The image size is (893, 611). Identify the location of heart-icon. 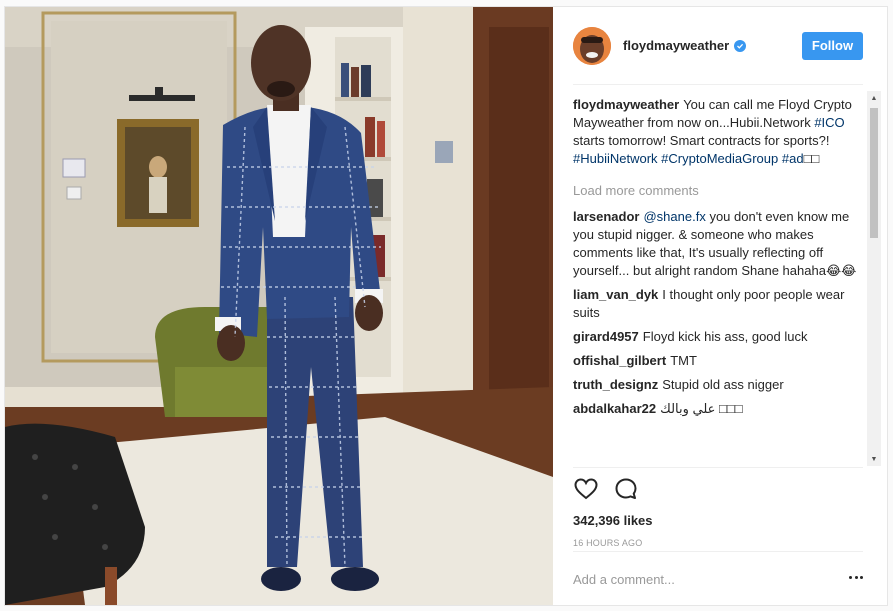
(586, 489).